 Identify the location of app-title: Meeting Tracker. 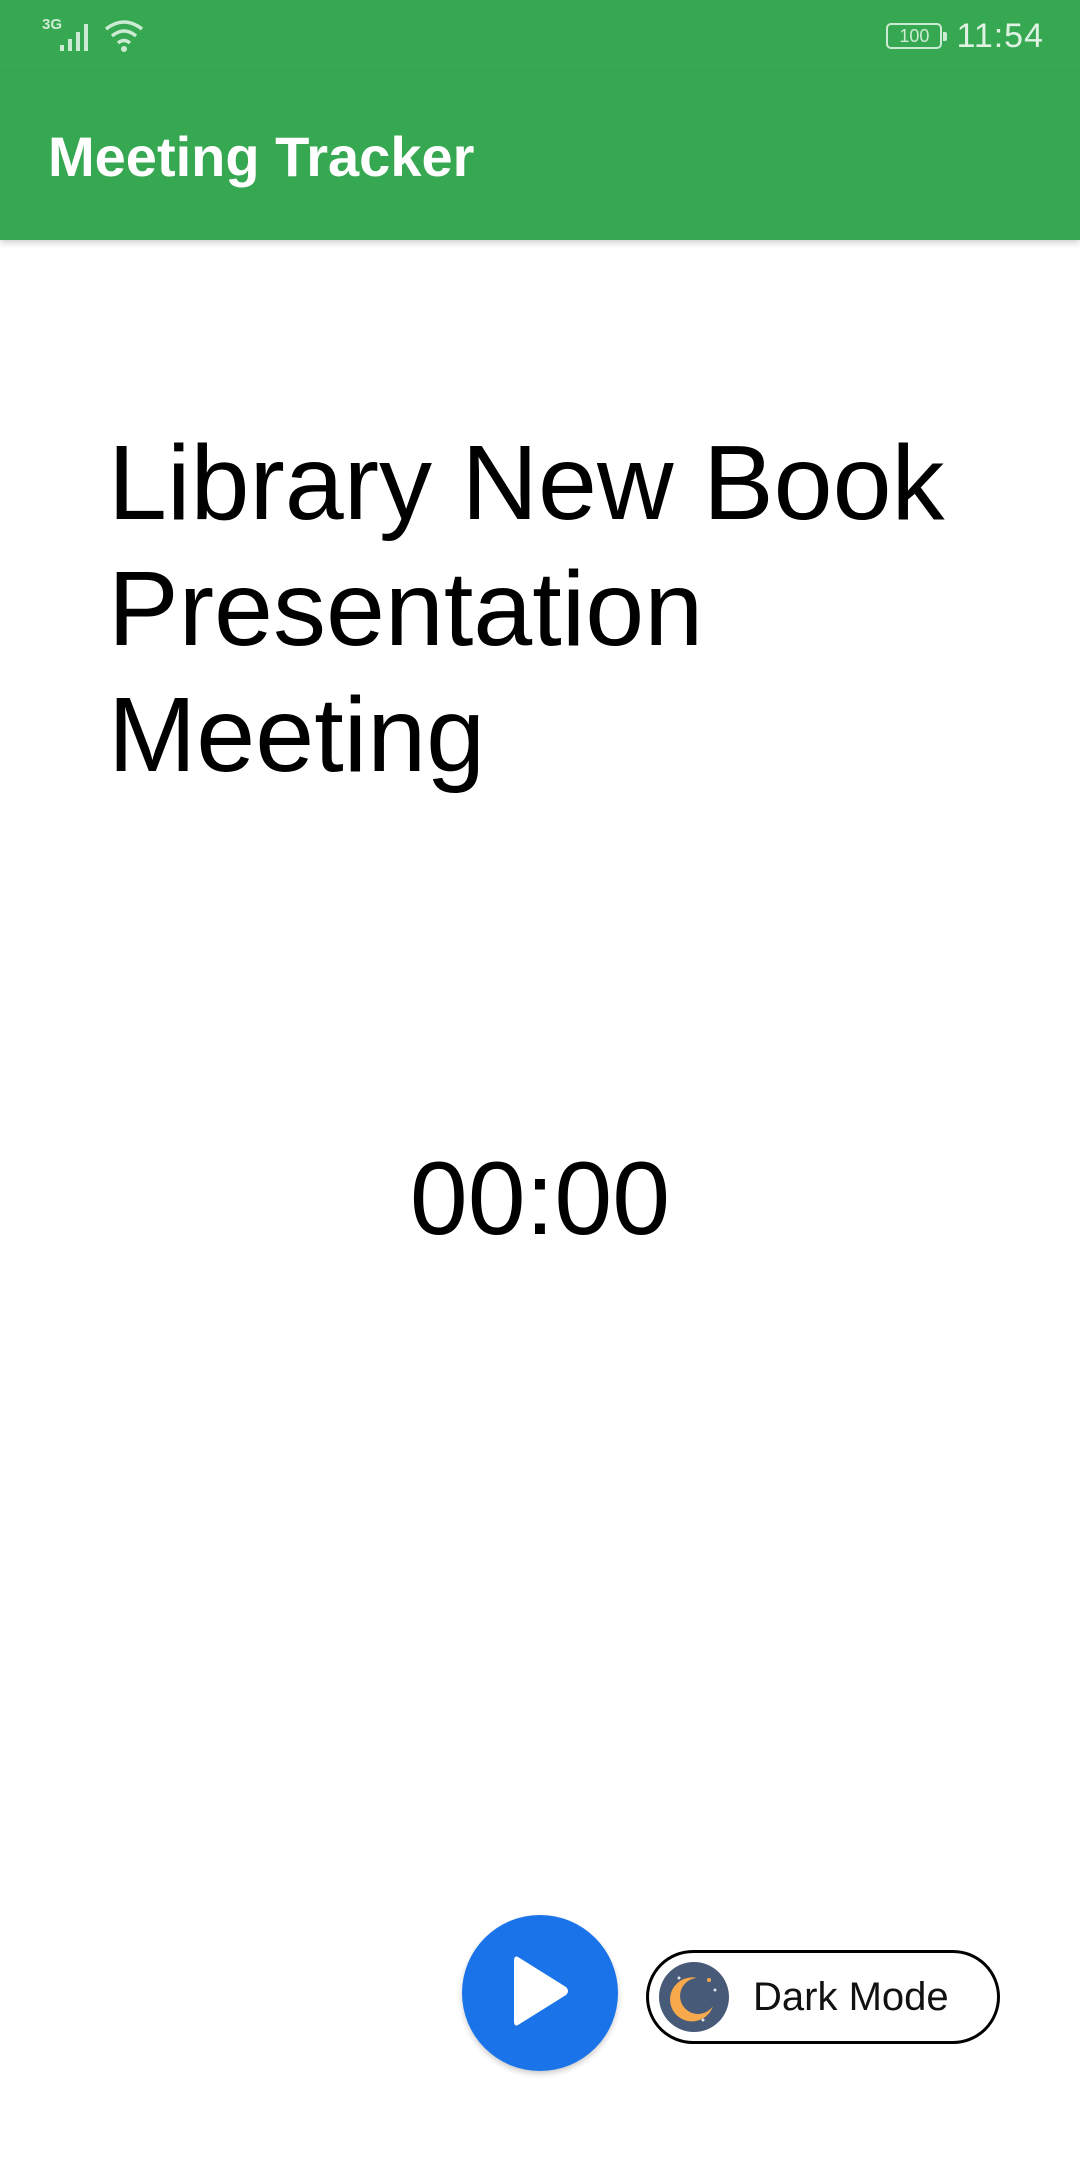
(261, 156).